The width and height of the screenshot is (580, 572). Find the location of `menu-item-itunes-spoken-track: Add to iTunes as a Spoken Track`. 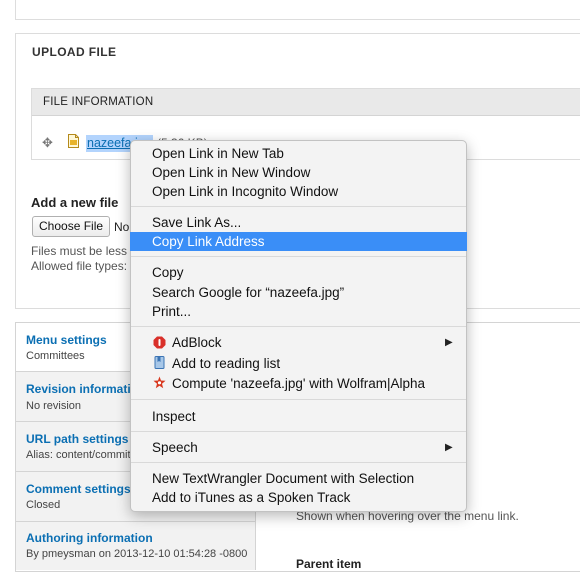

menu-item-itunes-spoken-track: Add to iTunes as a Spoken Track is located at coordinates (251, 497).